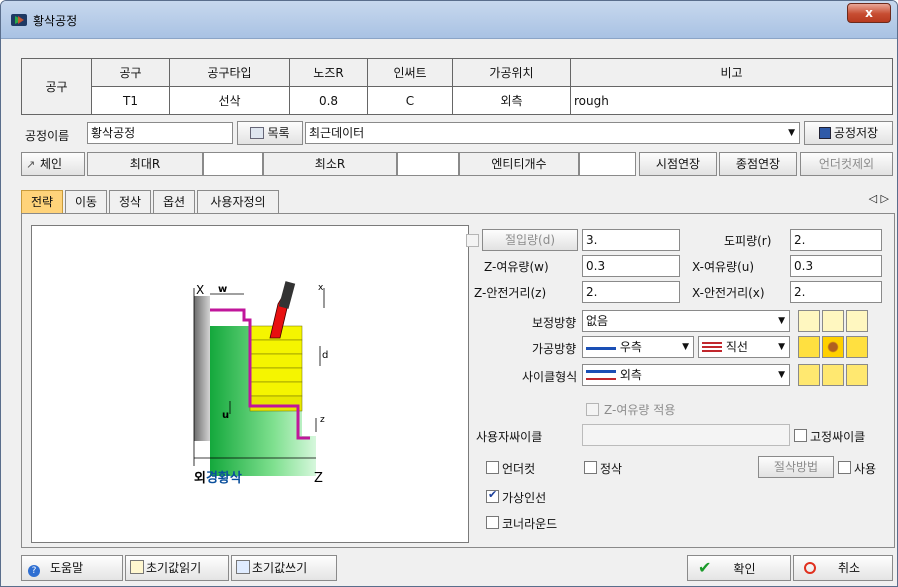 The image size is (898, 587). What do you see at coordinates (233, 164) in the screenshot?
I see `max-r-value` at bounding box center [233, 164].